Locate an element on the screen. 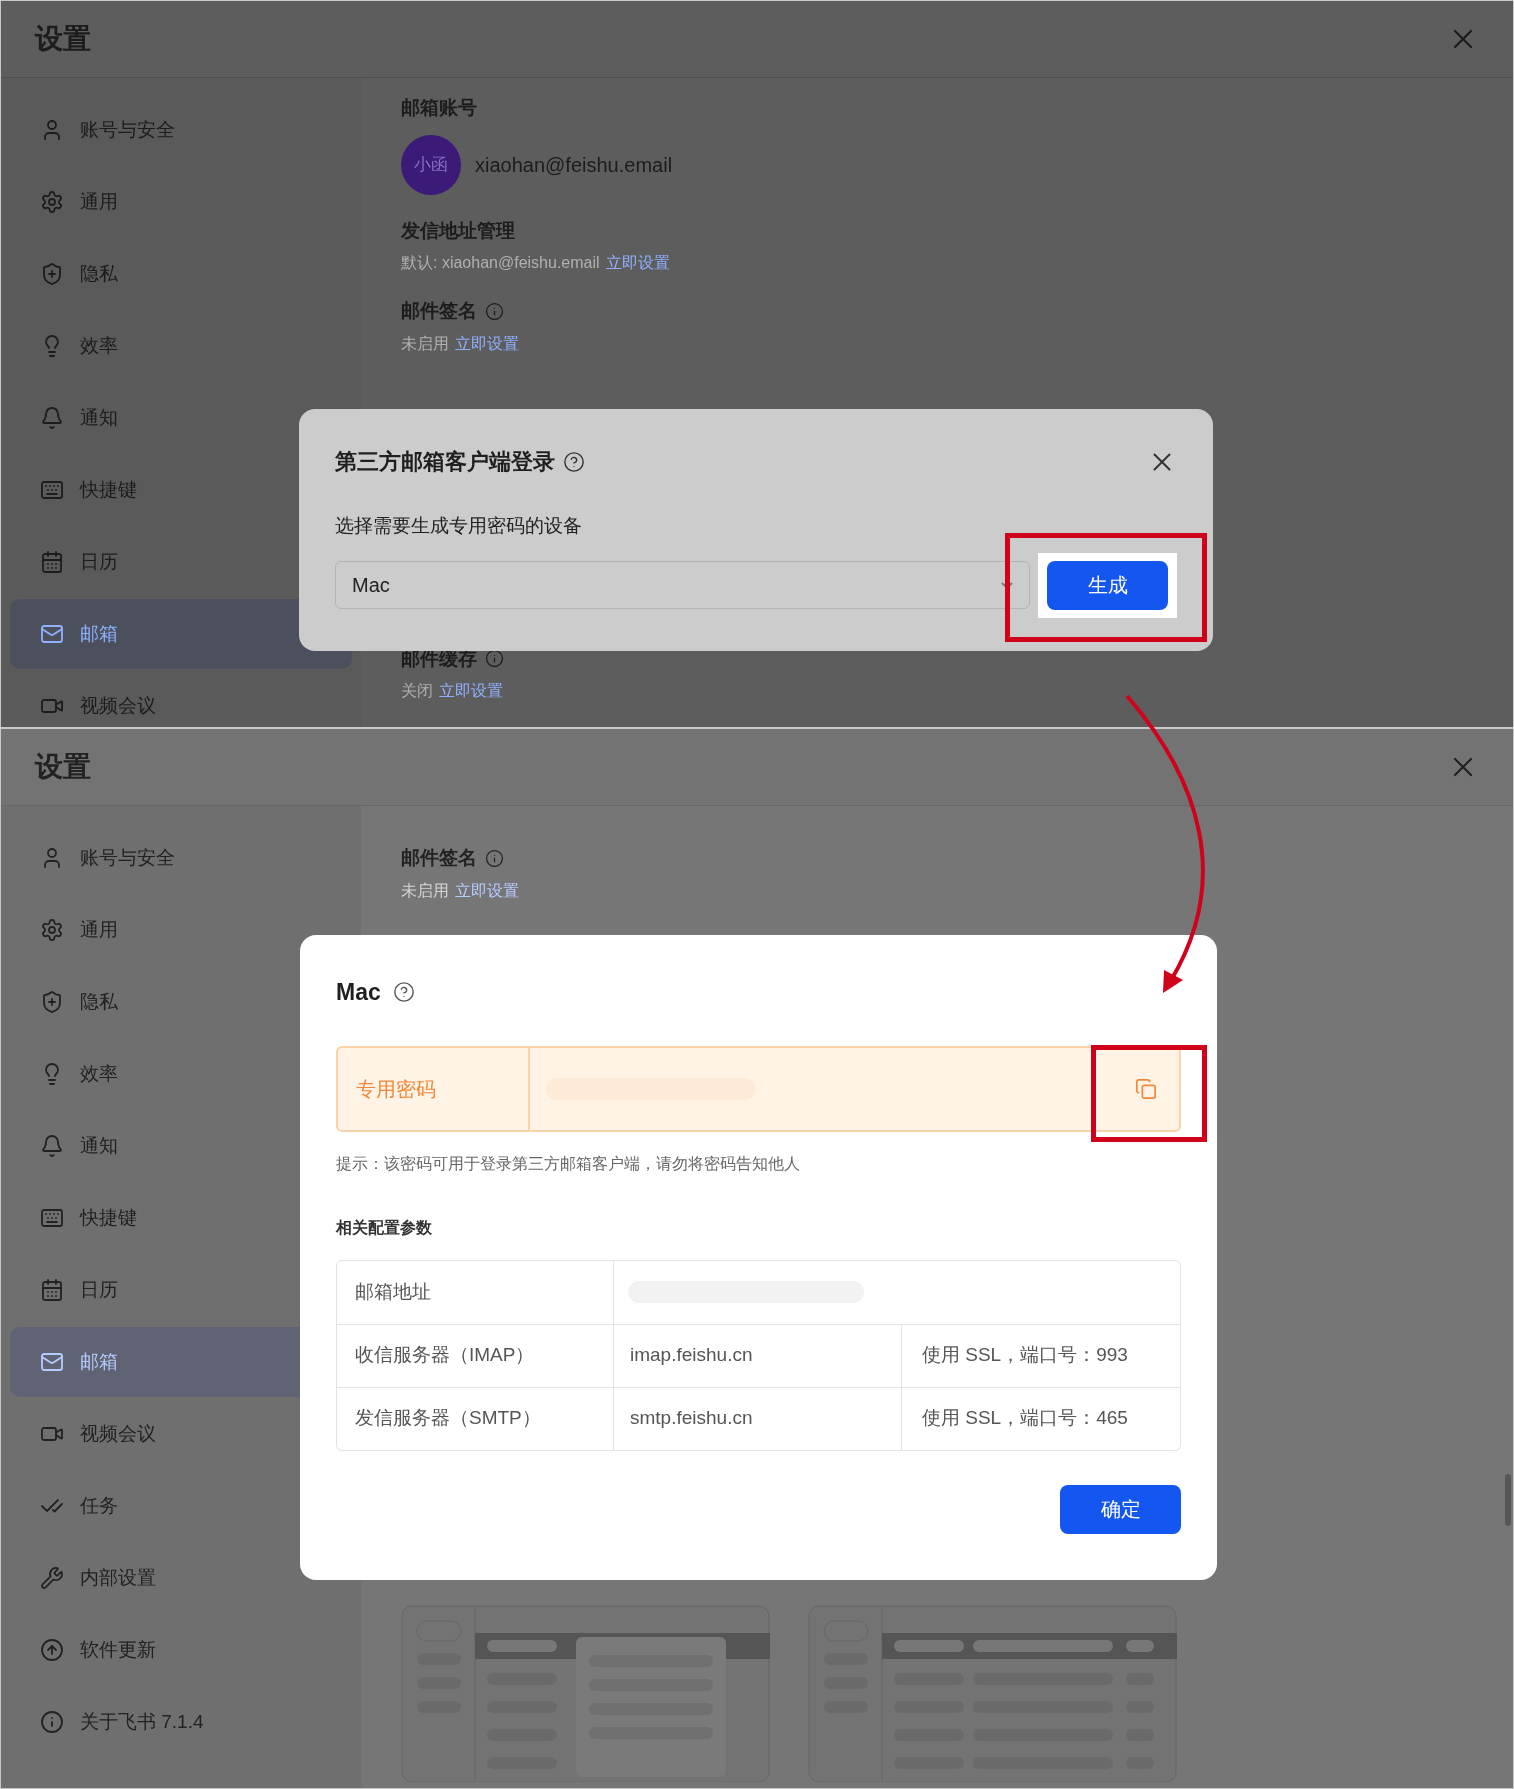 This screenshot has width=1514, height=1789. table-cell-text: 使用 SSL，端口号：465 is located at coordinates (1025, 1418).